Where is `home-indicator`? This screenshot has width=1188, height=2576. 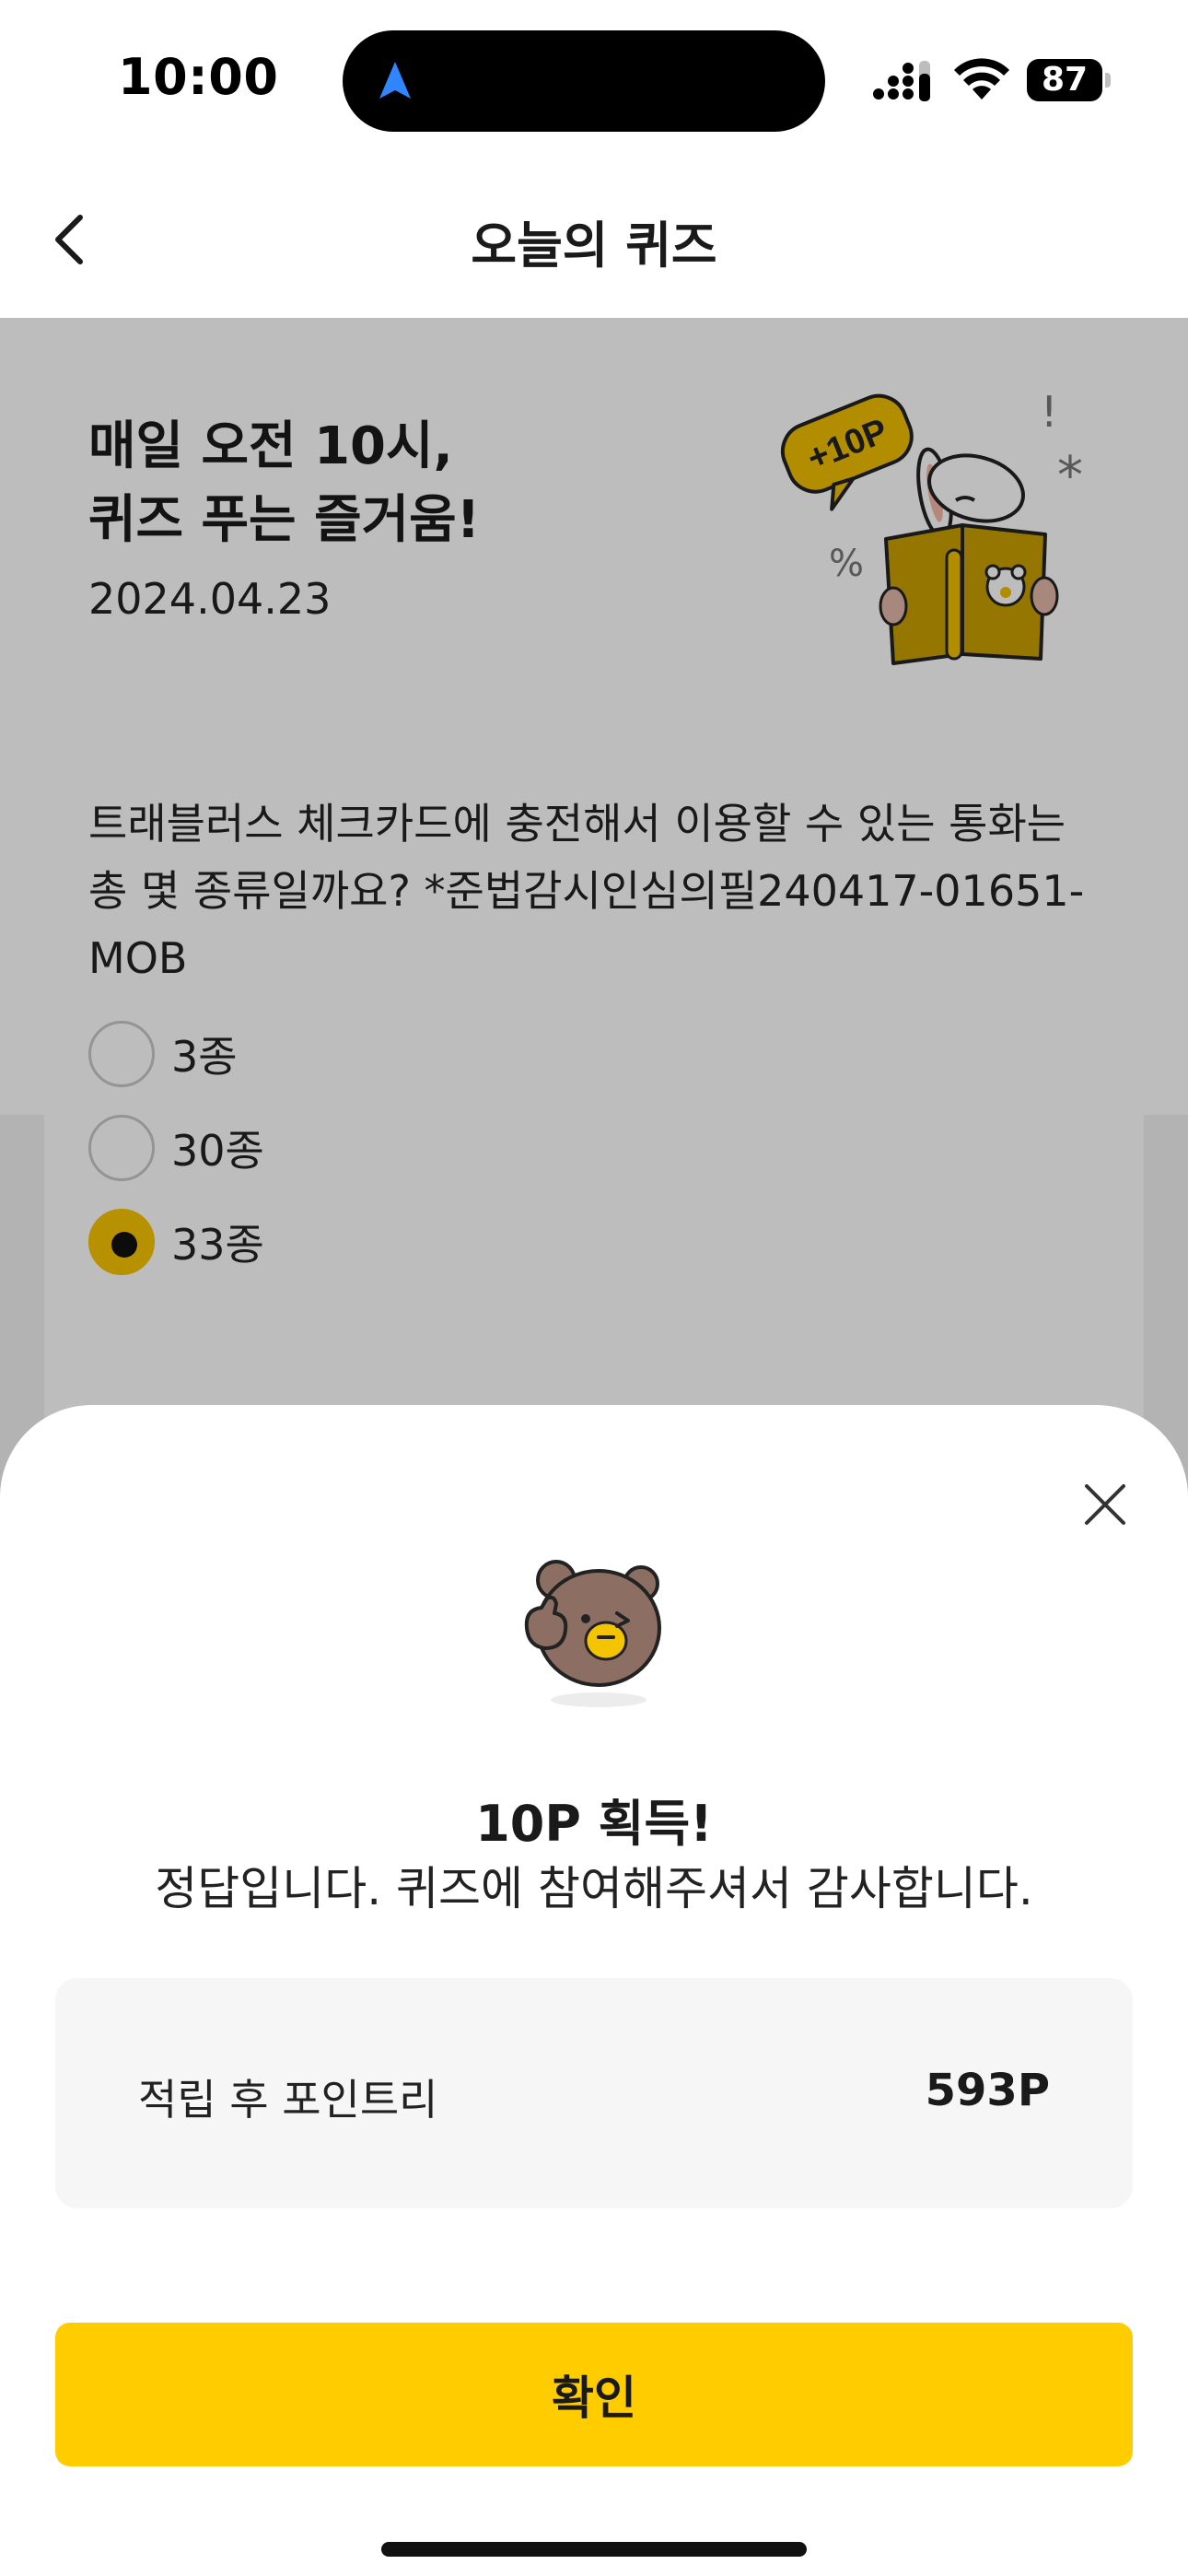 home-indicator is located at coordinates (594, 2549).